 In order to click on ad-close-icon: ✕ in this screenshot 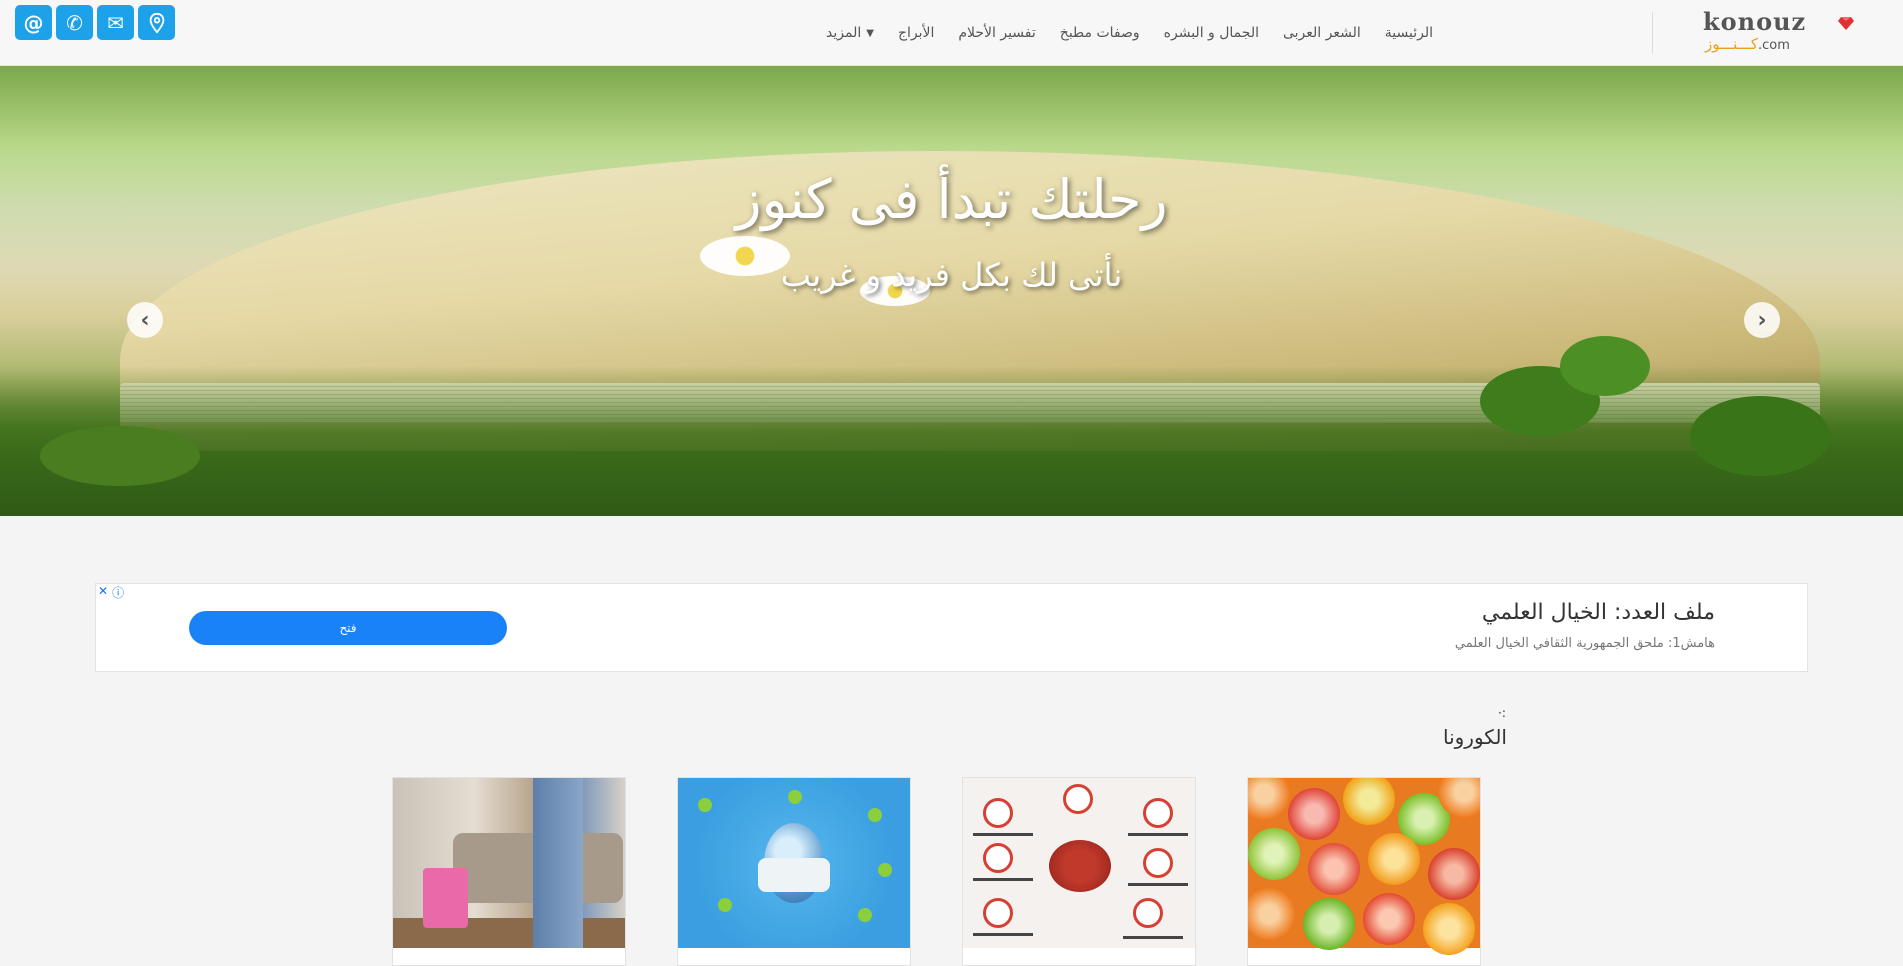, I will do `click(103, 592)`.